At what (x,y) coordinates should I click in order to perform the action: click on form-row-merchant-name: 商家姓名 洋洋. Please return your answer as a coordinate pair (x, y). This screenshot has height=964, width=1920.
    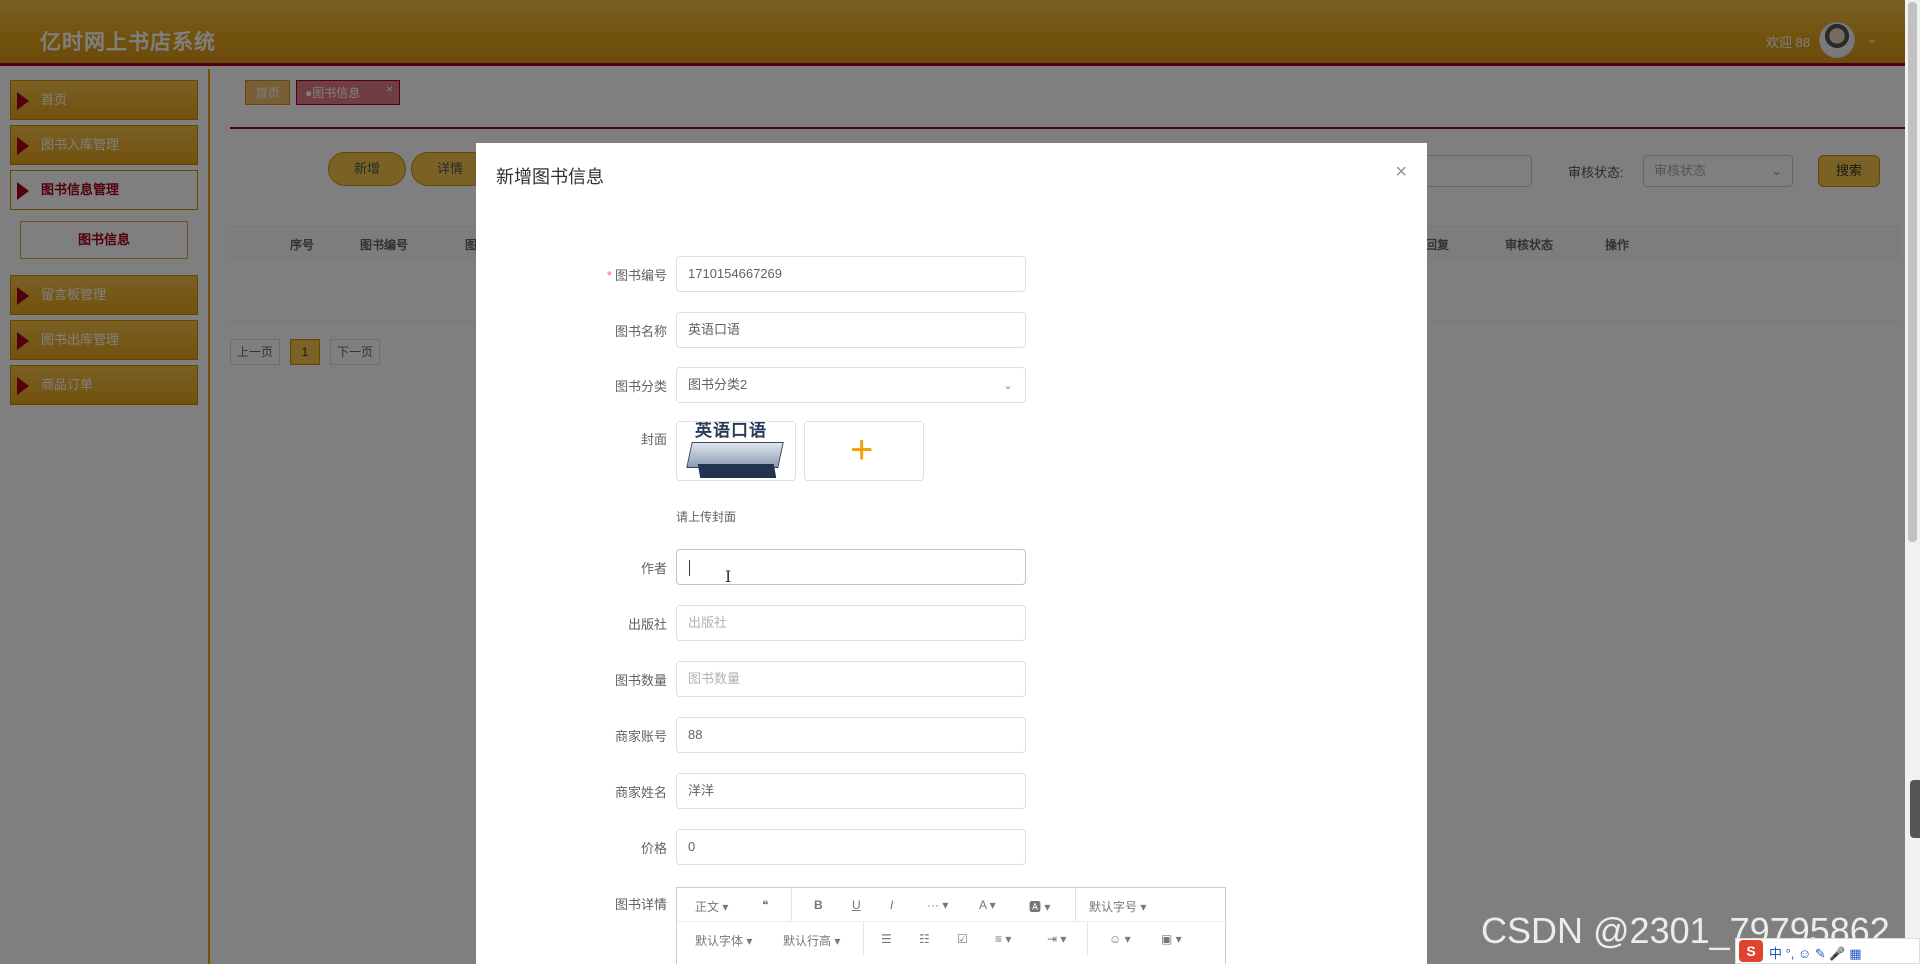
    Looking at the image, I should click on (951, 791).